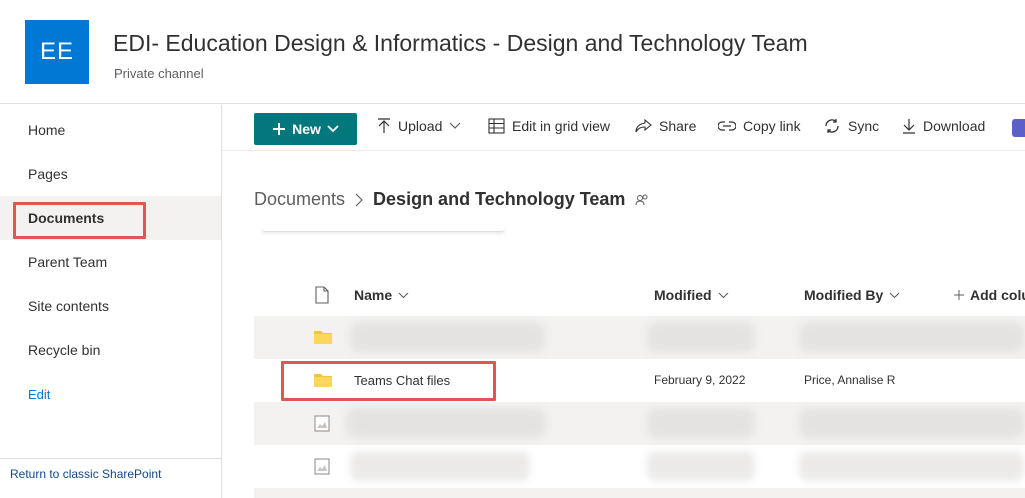  What do you see at coordinates (110, 262) in the screenshot?
I see `nav-item-parent-team: Parent Team` at bounding box center [110, 262].